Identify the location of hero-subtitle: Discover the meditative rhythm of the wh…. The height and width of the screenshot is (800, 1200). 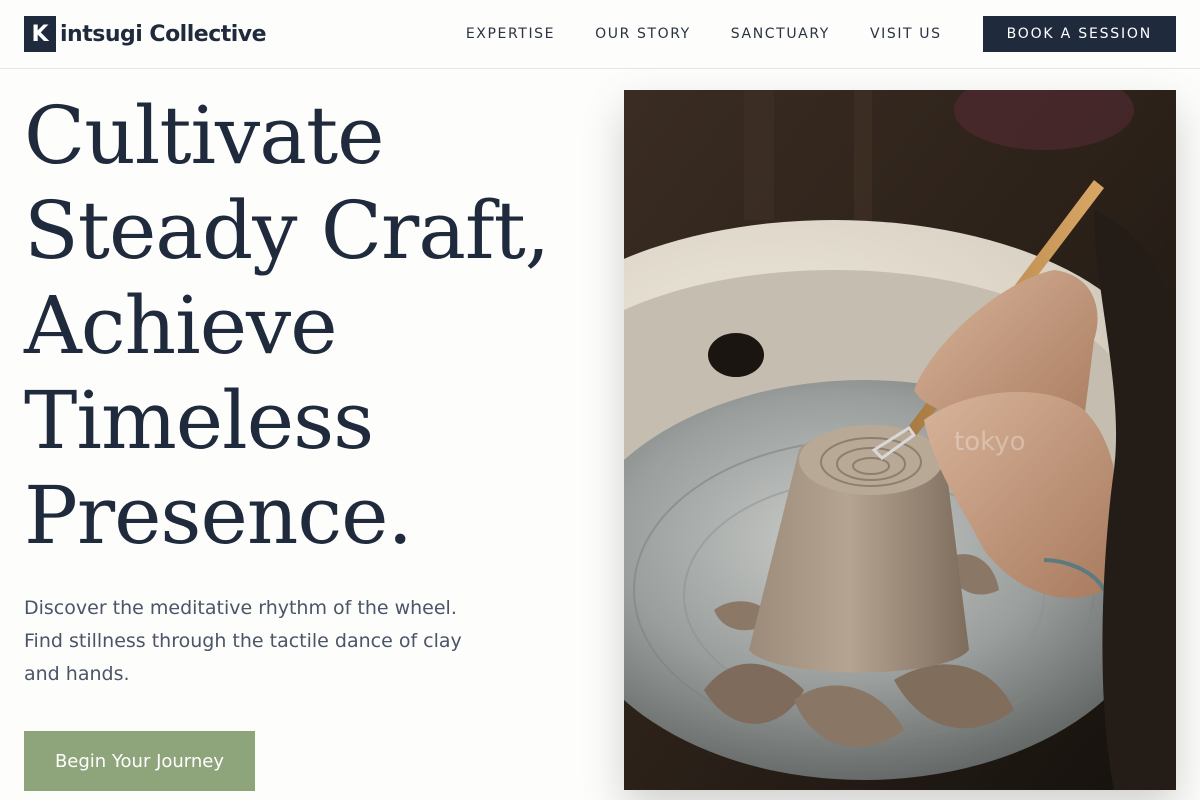
(243, 641).